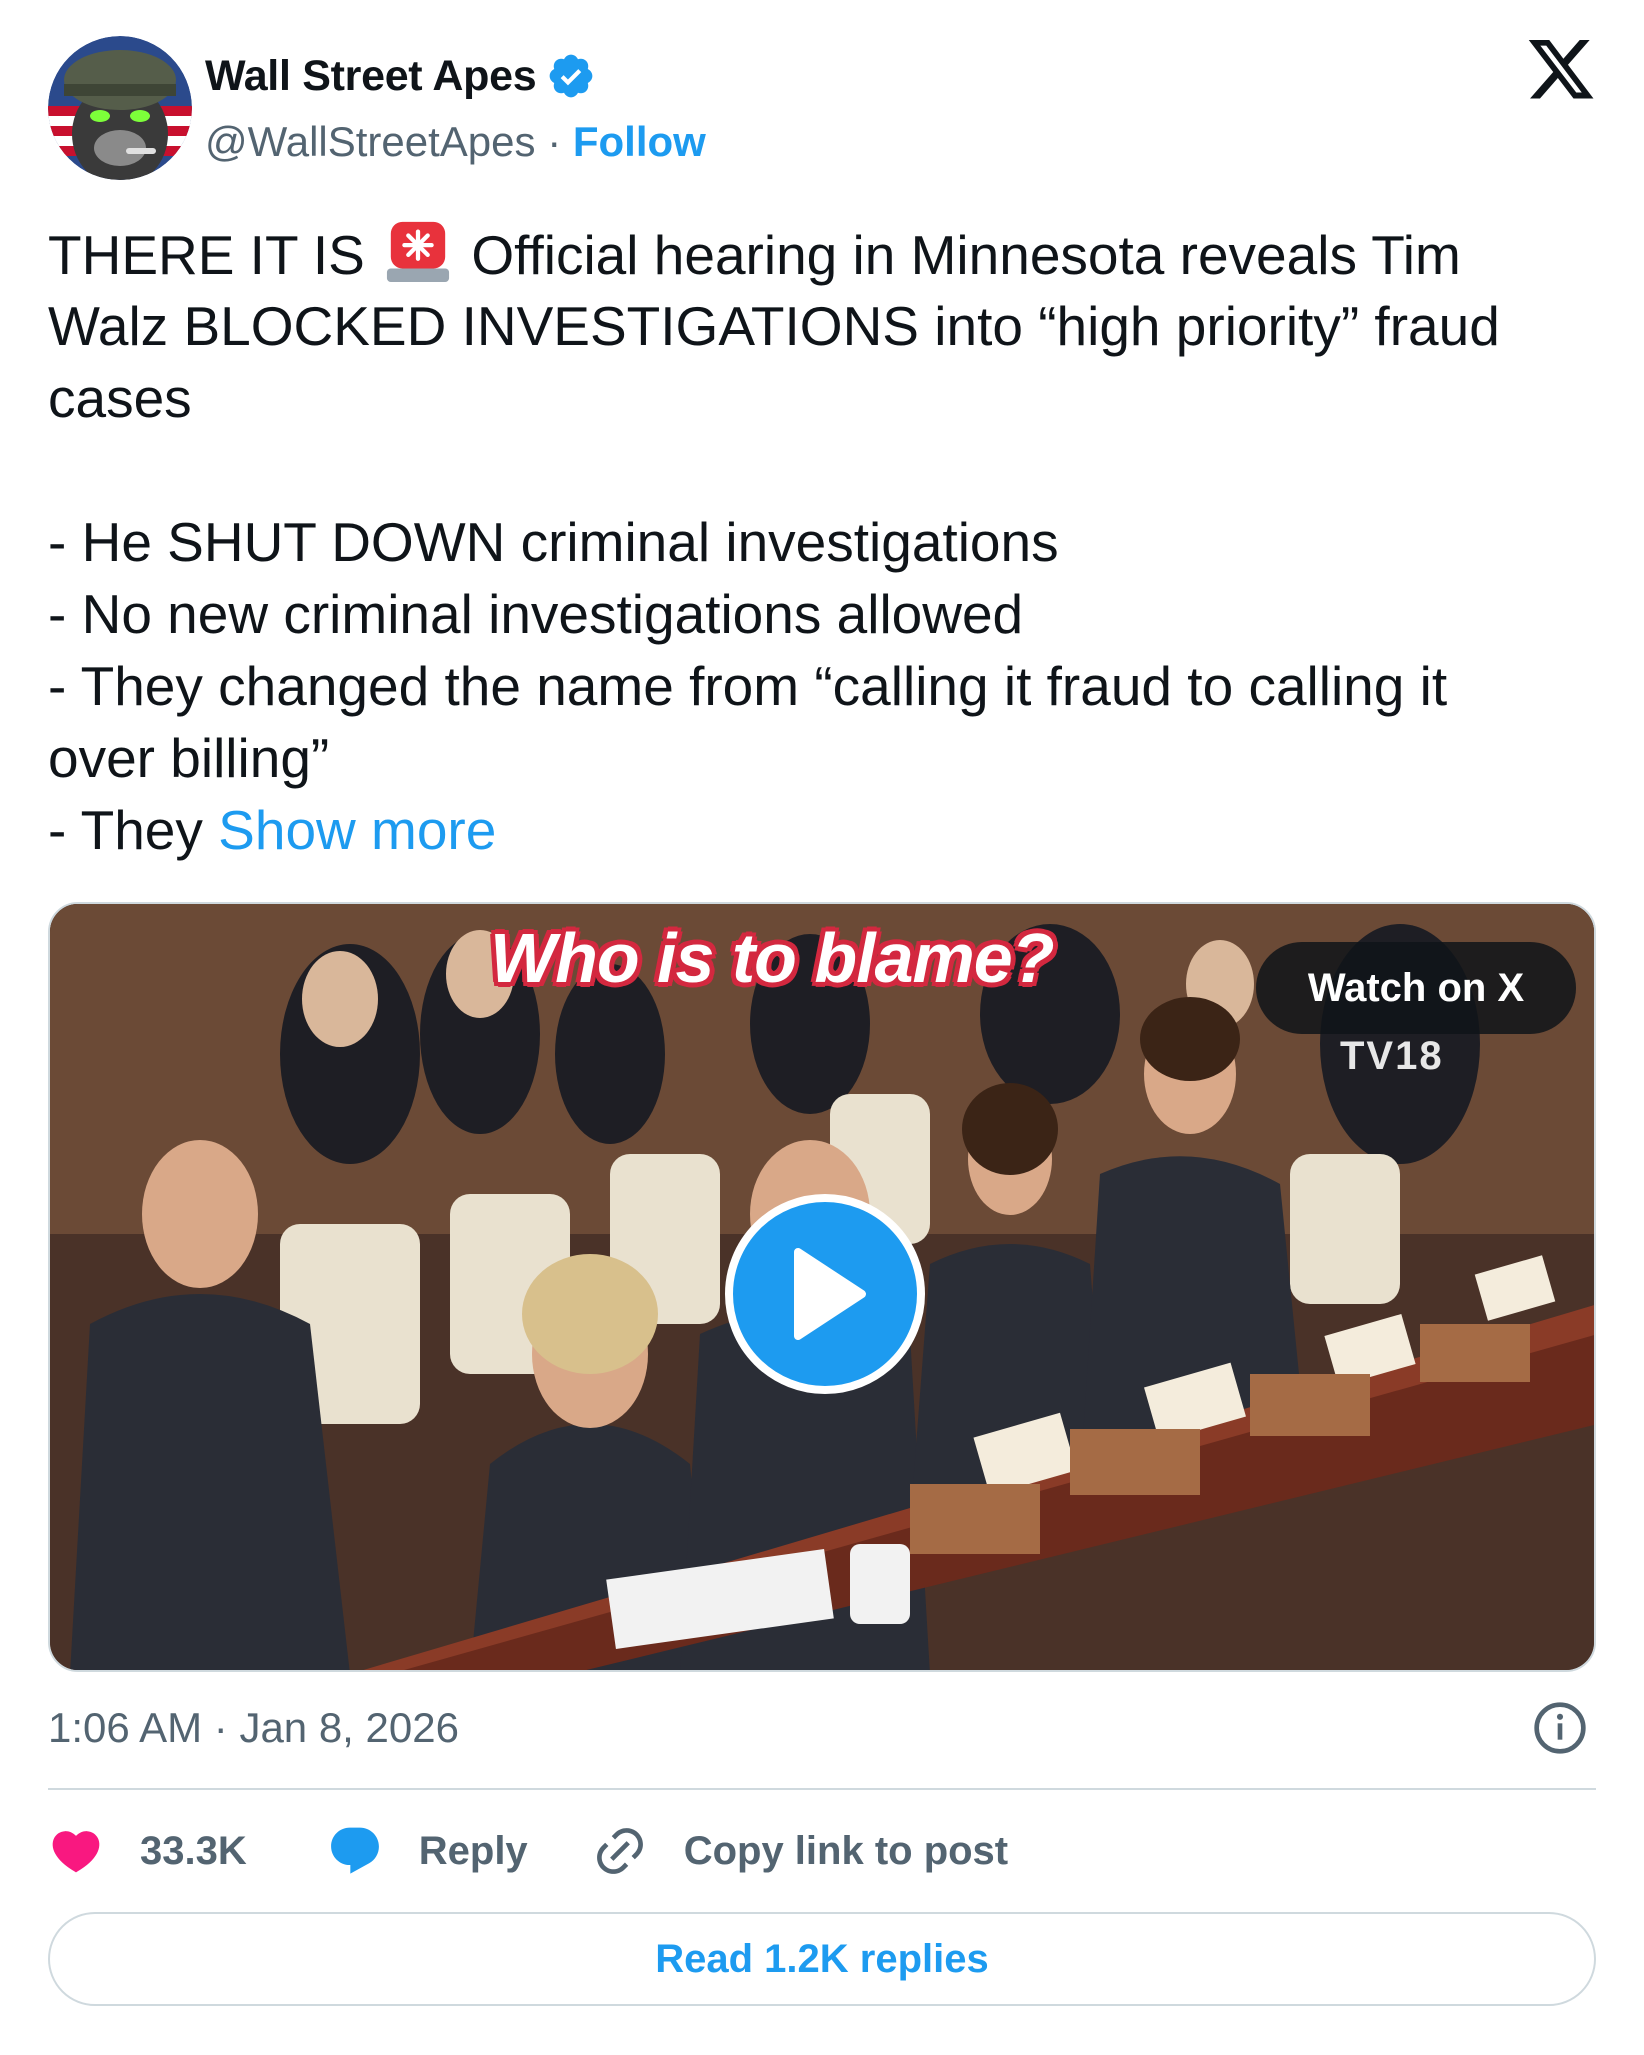 This screenshot has height=2055, width=1644. Describe the element at coordinates (1392, 1056) in the screenshot. I see `channel-logo: TV18` at that location.